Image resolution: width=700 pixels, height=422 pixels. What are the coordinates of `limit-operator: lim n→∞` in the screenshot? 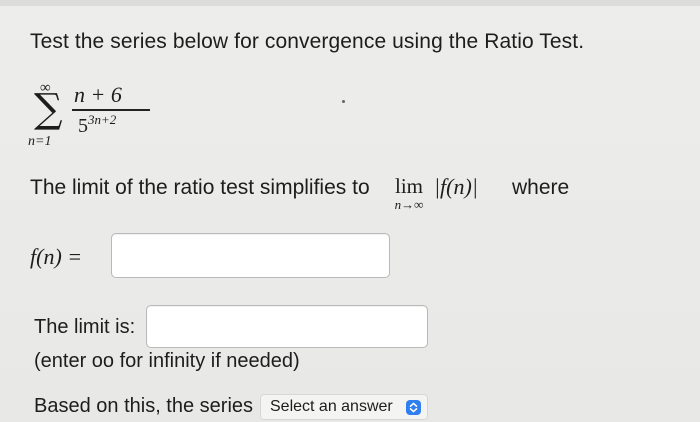 It's located at (409, 193).